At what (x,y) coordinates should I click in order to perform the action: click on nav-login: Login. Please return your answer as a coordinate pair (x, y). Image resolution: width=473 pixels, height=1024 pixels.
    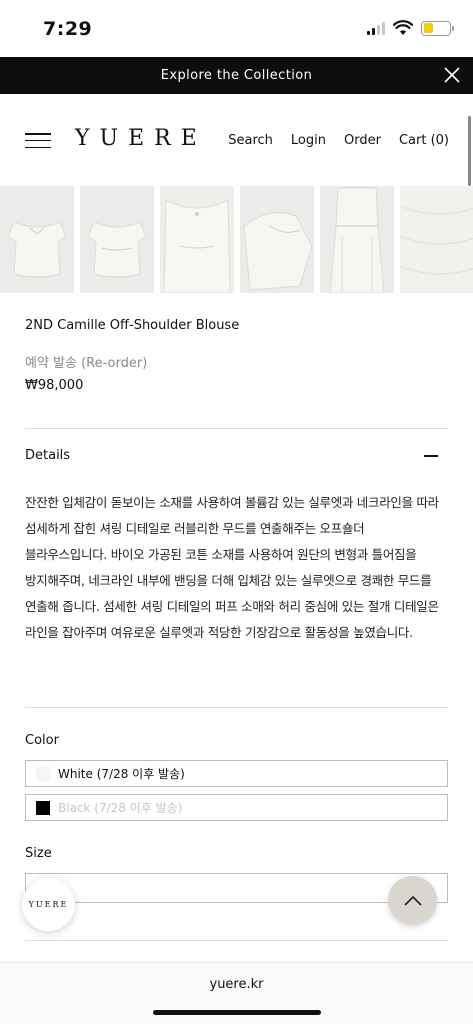
    Looking at the image, I should click on (308, 140).